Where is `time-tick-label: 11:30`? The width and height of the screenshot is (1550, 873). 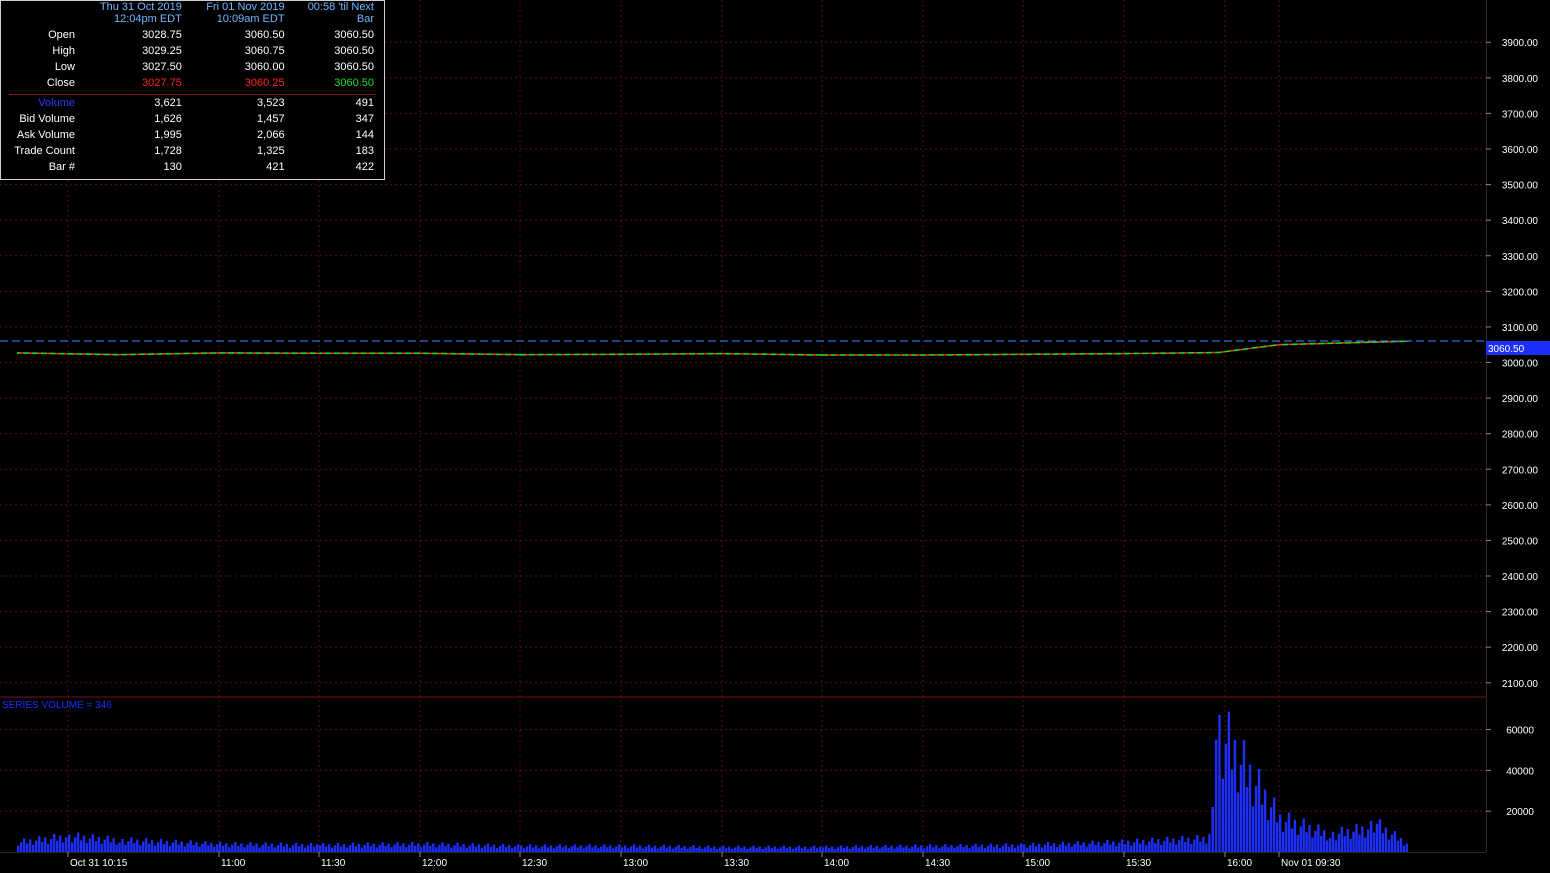 time-tick-label: 11:30 is located at coordinates (333, 863).